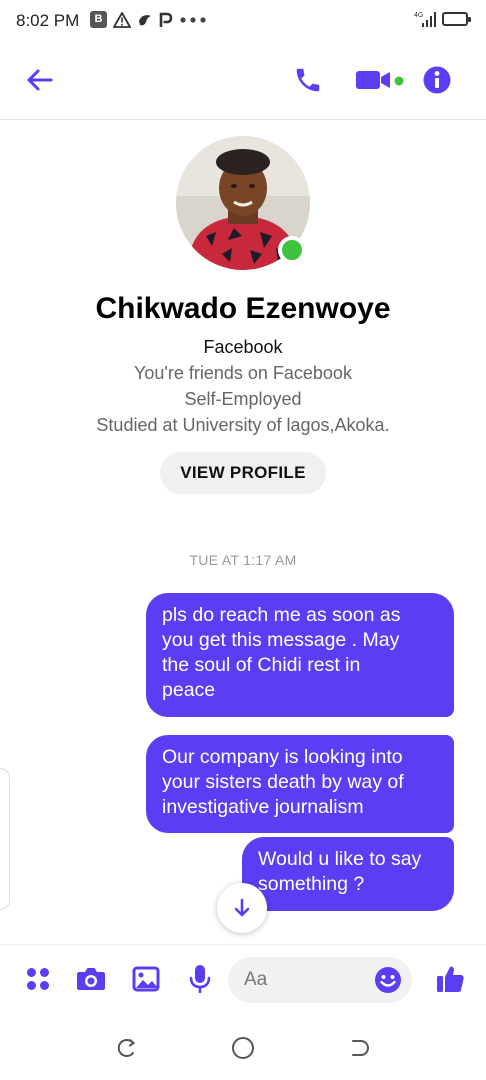  What do you see at coordinates (243, 373) in the screenshot?
I see `friends-status: You're friends on Facebook` at bounding box center [243, 373].